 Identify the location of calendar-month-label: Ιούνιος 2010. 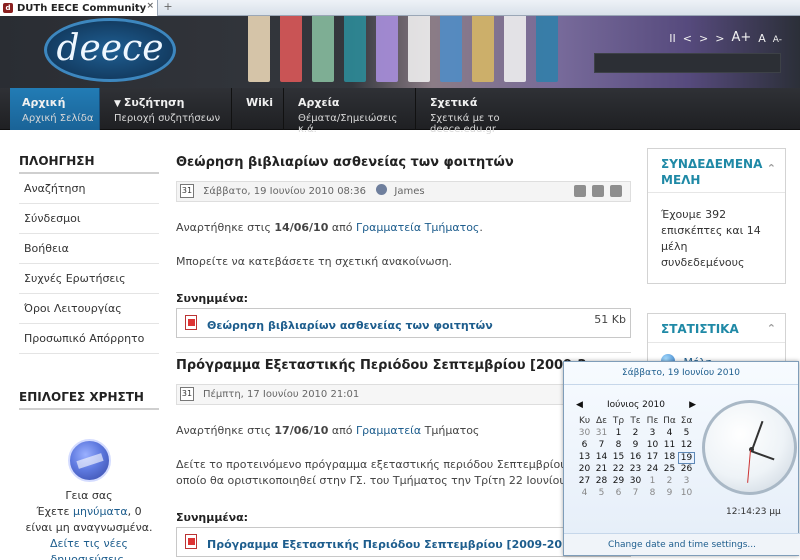
(636, 408).